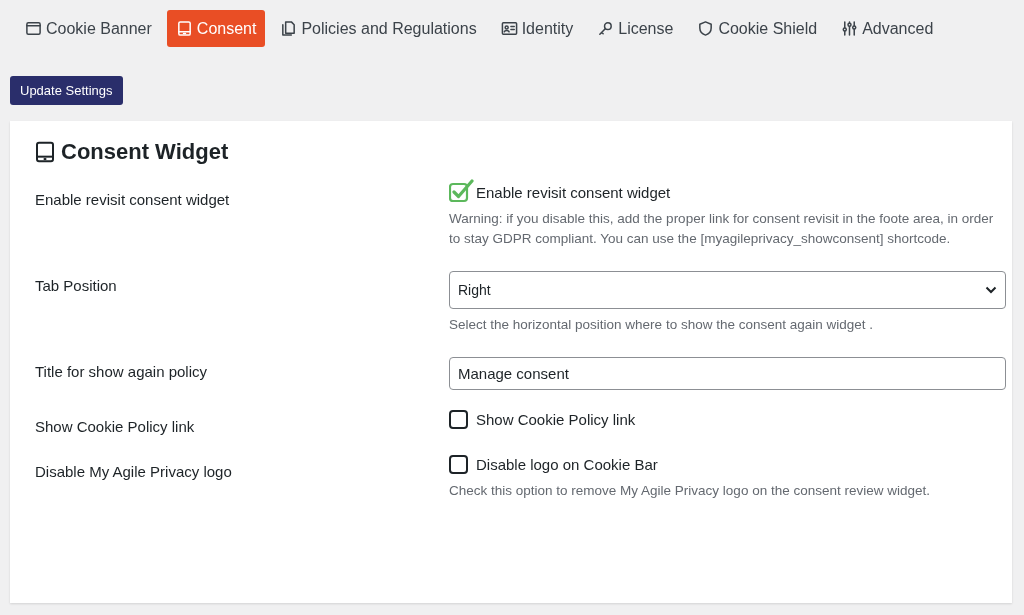 The width and height of the screenshot is (1024, 615). I want to click on title-input-field: Manage consent, so click(727, 373).